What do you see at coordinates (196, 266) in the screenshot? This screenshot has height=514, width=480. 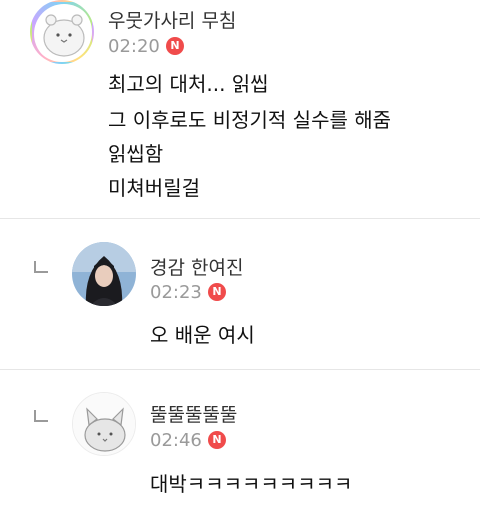 I see `comment-author: 경감 한여진` at bounding box center [196, 266].